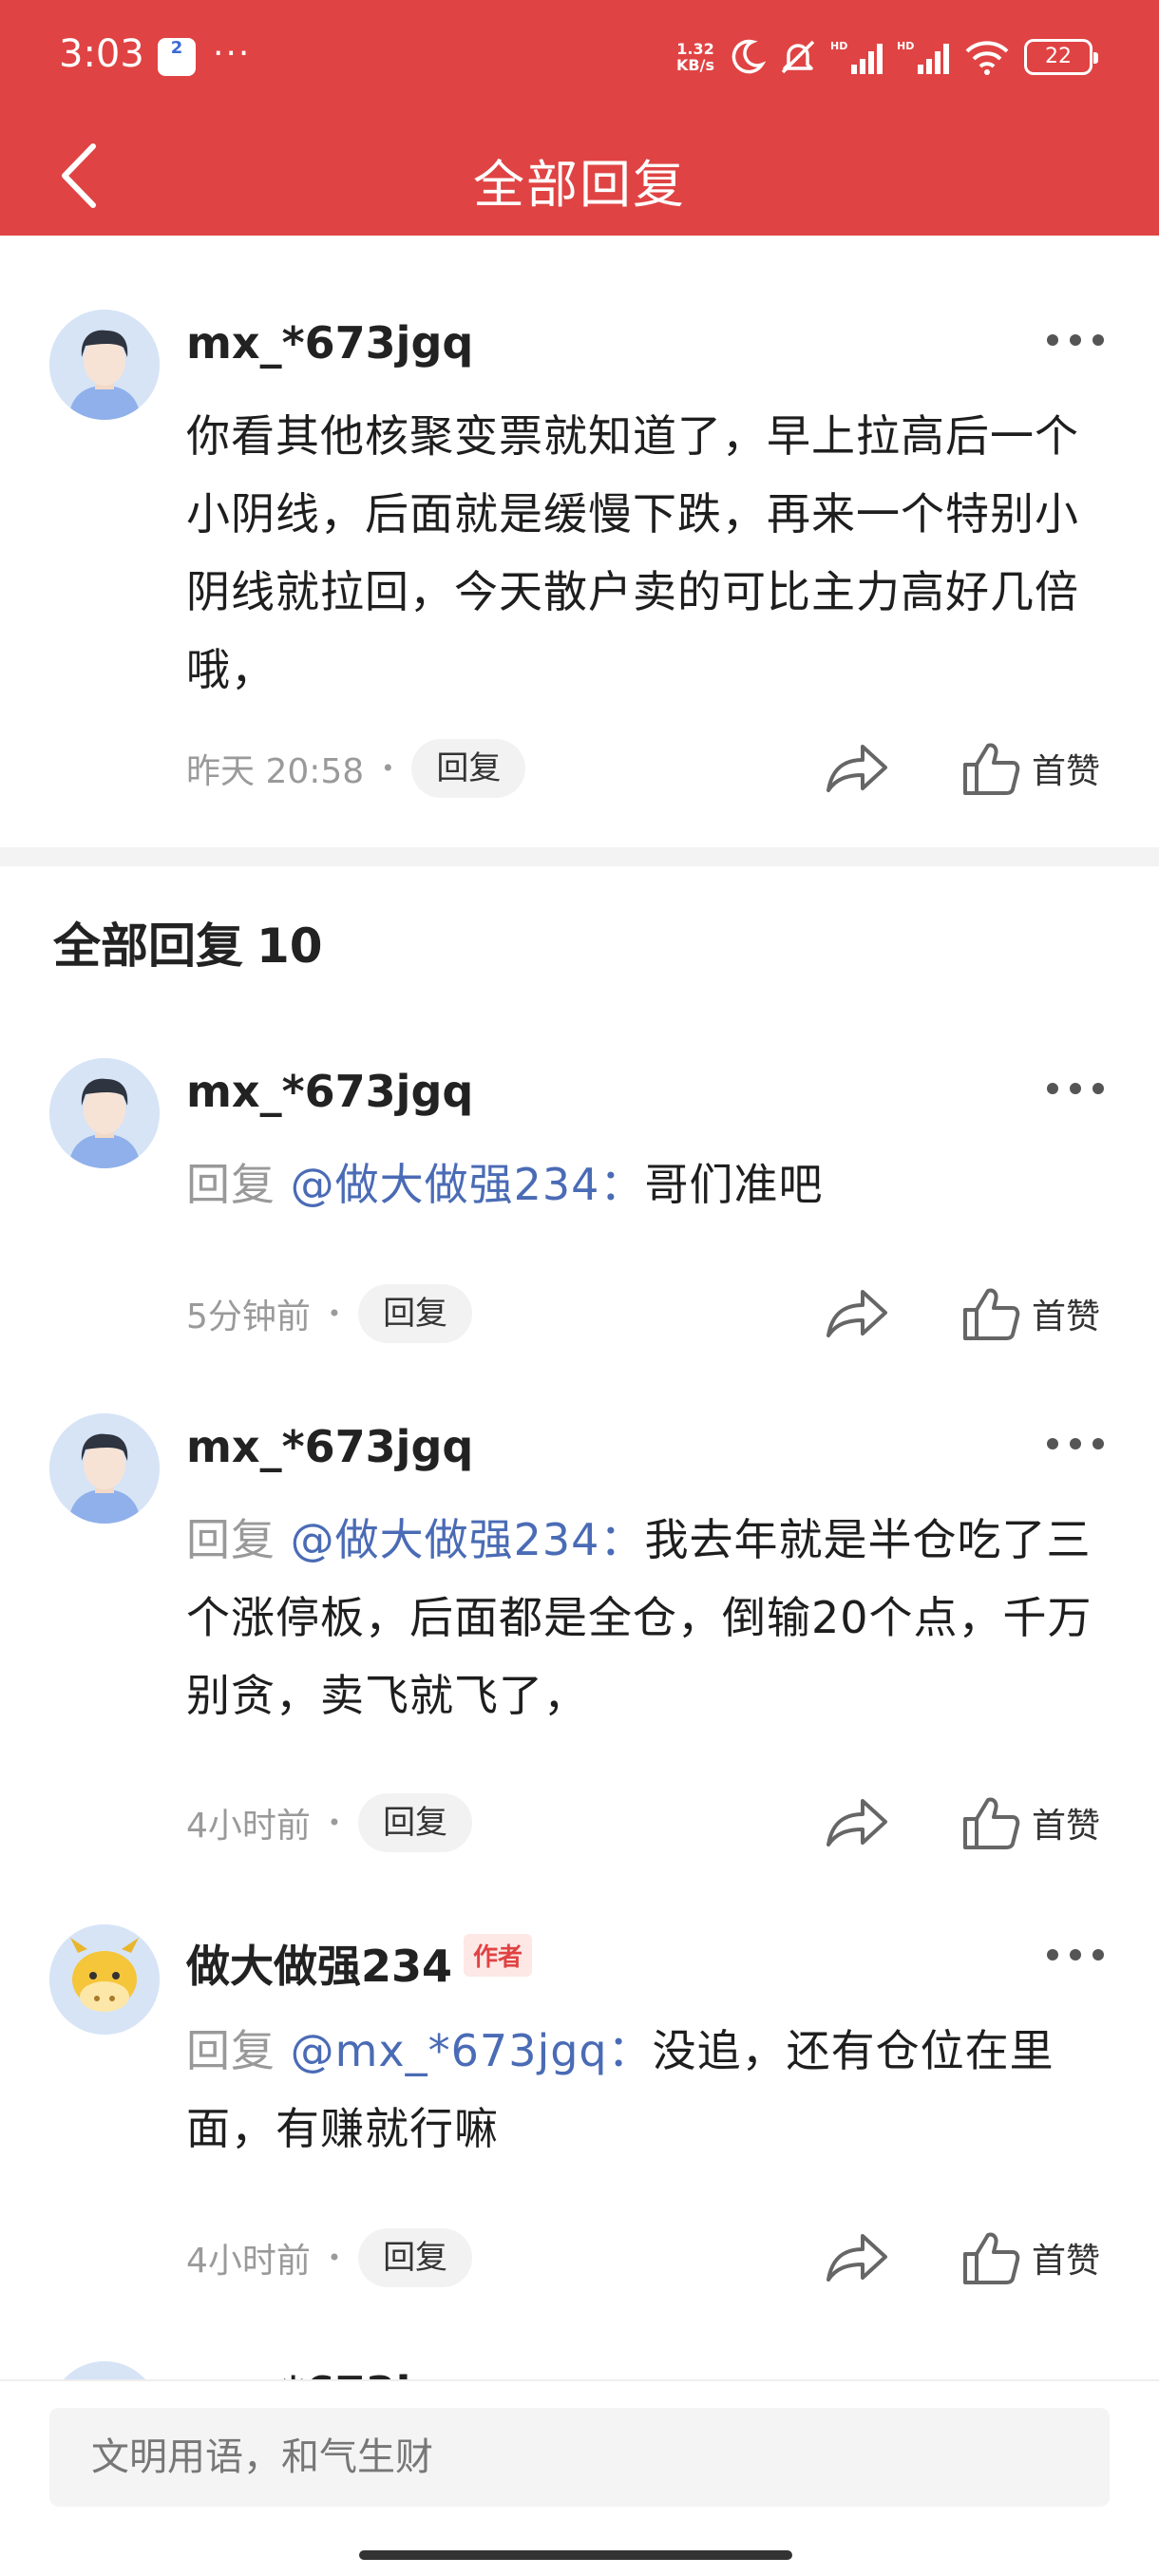  Describe the element at coordinates (275, 771) in the screenshot. I see `comment-time: 昨天 20:58` at that location.